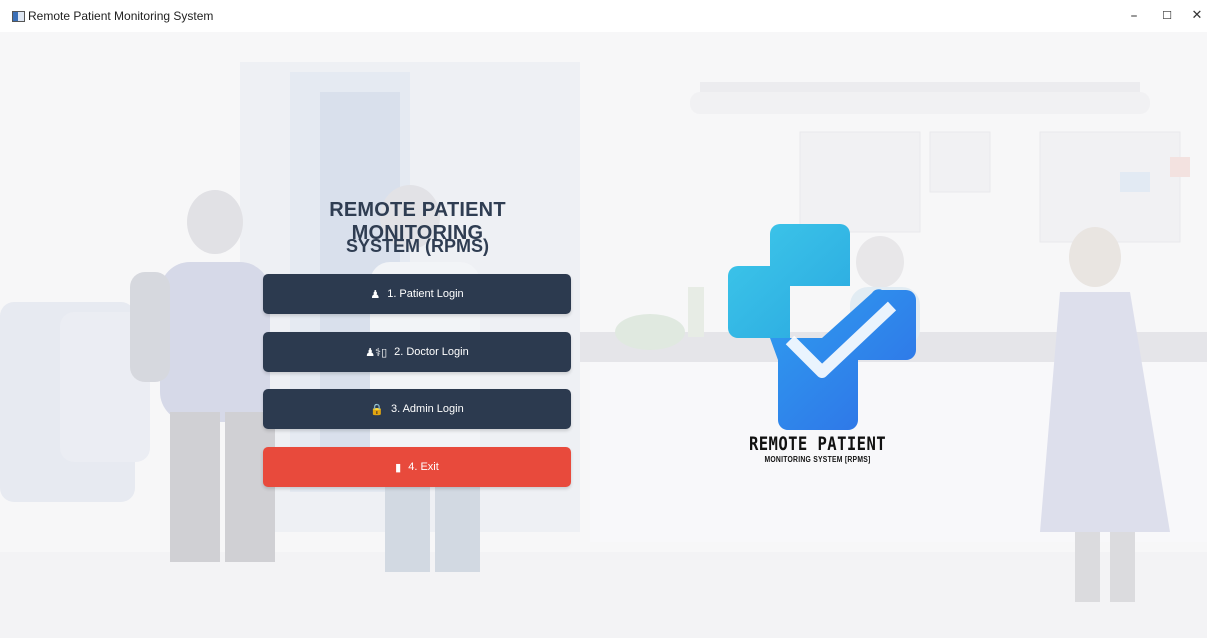  What do you see at coordinates (398, 467) in the screenshot?
I see `door-icon: ▮` at bounding box center [398, 467].